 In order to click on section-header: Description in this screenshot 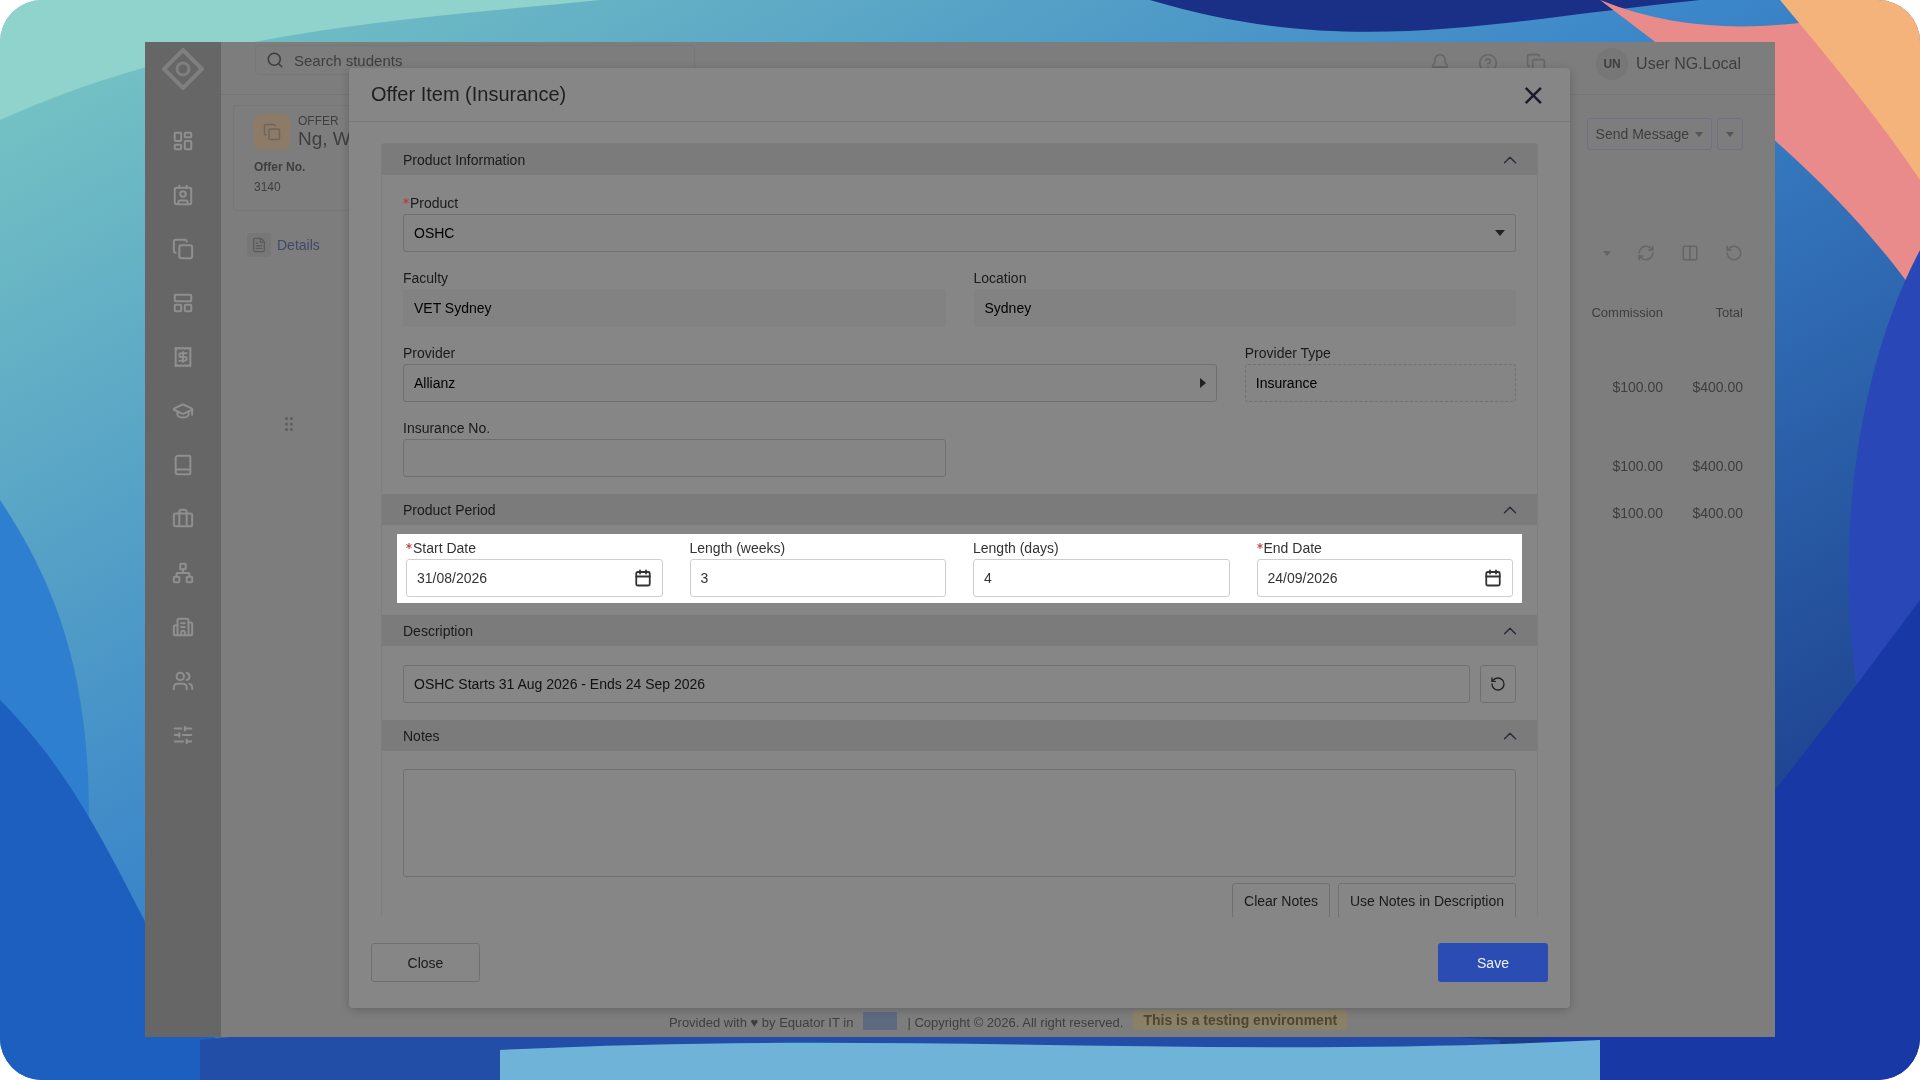, I will do `click(959, 630)`.